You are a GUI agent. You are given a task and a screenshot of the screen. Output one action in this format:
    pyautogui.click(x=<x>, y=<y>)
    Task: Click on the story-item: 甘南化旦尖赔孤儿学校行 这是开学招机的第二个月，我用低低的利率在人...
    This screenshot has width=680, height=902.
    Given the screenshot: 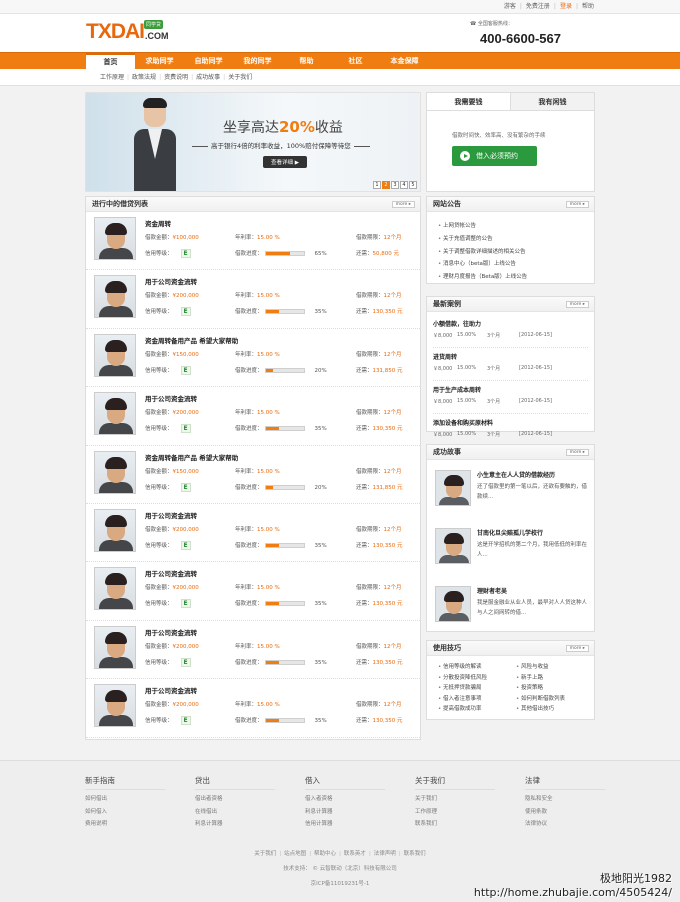 What is the action you would take?
    pyautogui.click(x=510, y=547)
    